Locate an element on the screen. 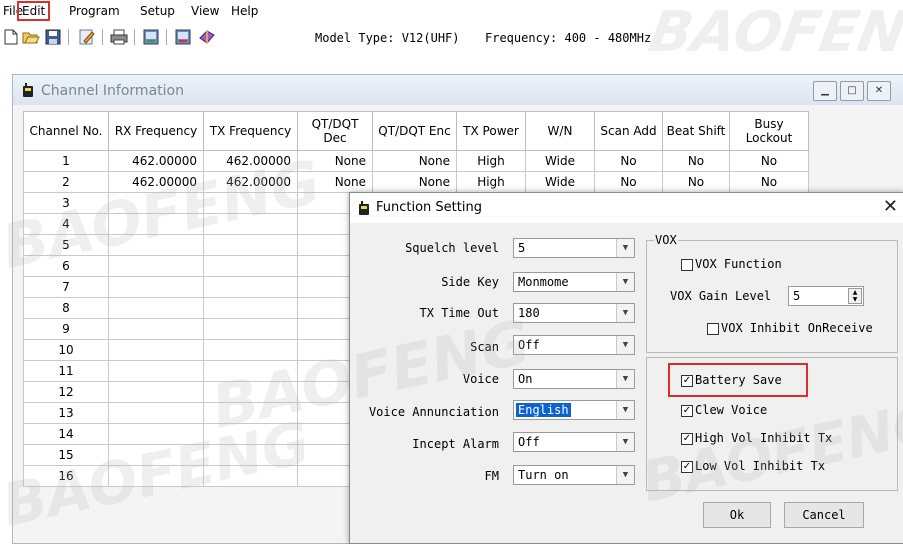 This screenshot has height=544, width=903. vox-gain-level-spinner: 5 ▲ ▼ is located at coordinates (826, 296).